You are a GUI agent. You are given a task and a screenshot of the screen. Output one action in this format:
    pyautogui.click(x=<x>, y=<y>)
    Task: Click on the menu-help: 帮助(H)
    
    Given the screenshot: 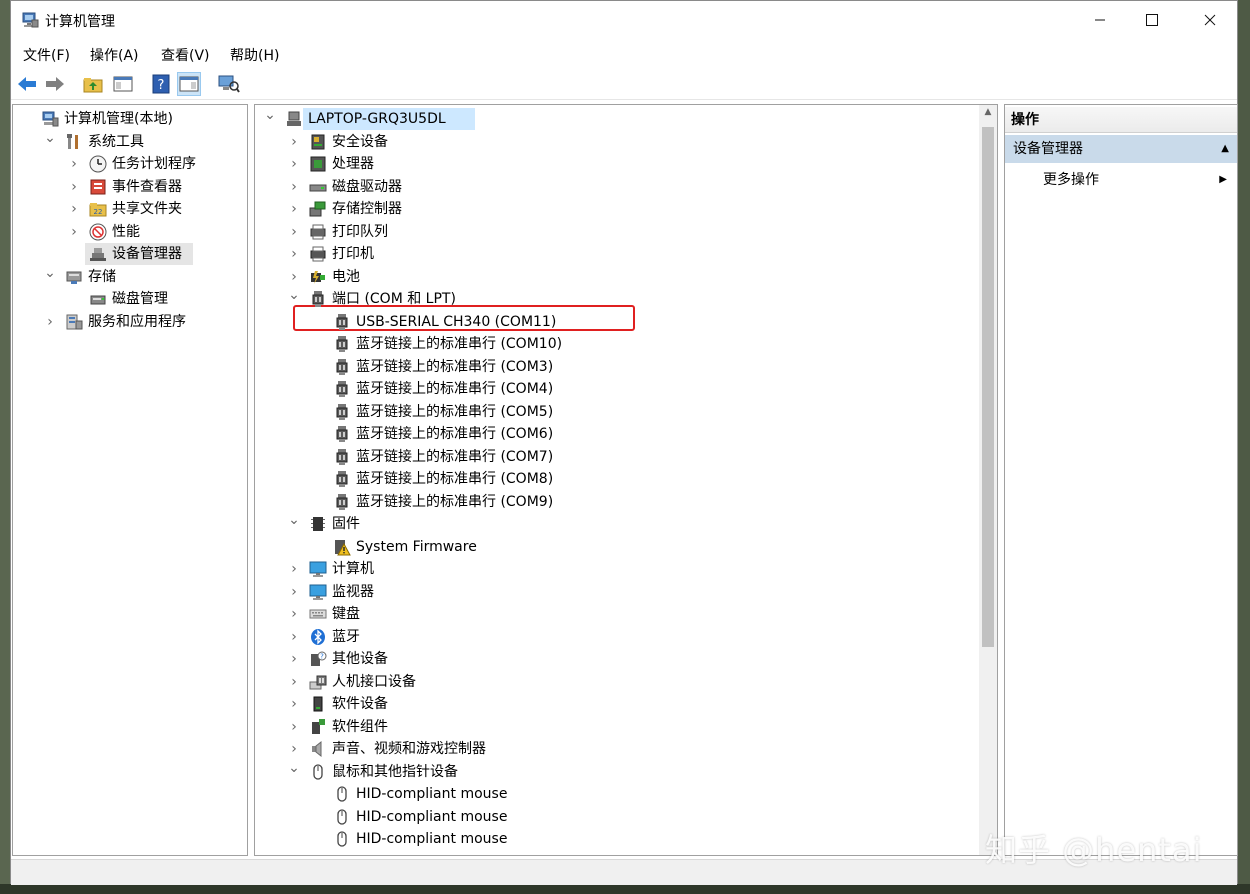 What is the action you would take?
    pyautogui.click(x=254, y=55)
    